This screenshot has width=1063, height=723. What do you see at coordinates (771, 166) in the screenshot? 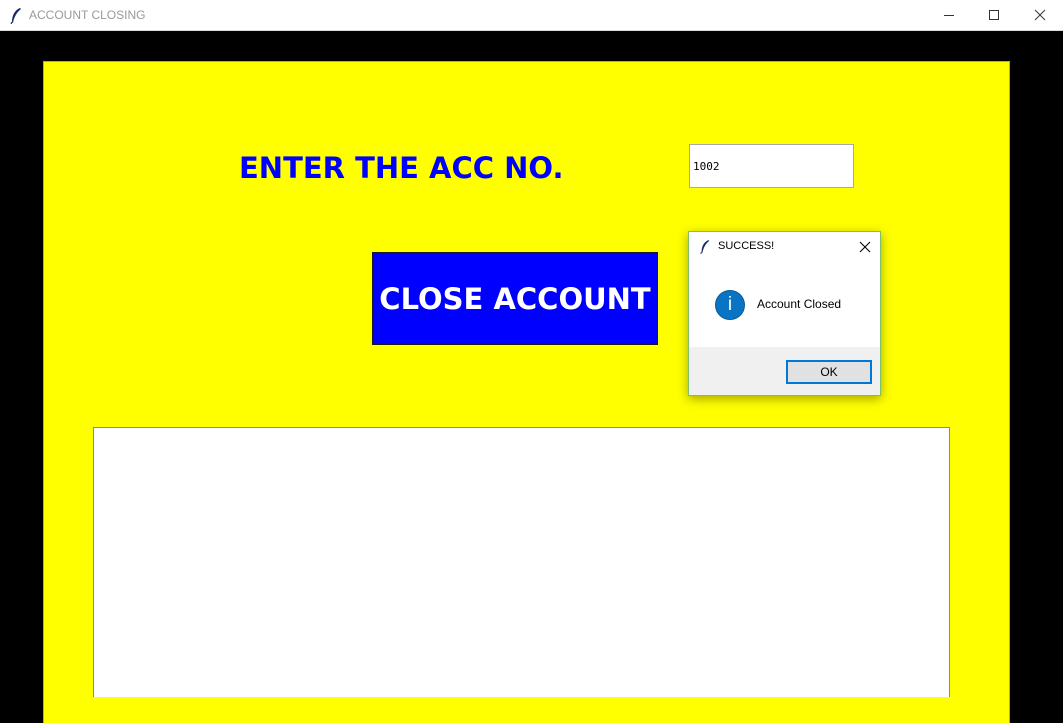
I see `account-number-input` at bounding box center [771, 166].